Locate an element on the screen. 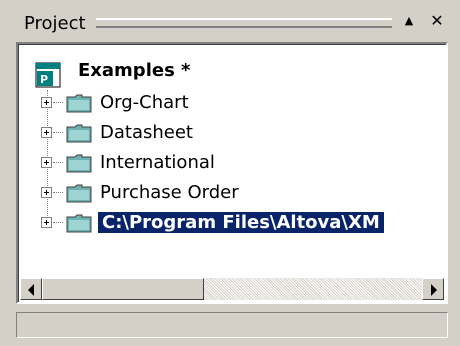  tree-item-label: Purchase Order is located at coordinates (169, 192).